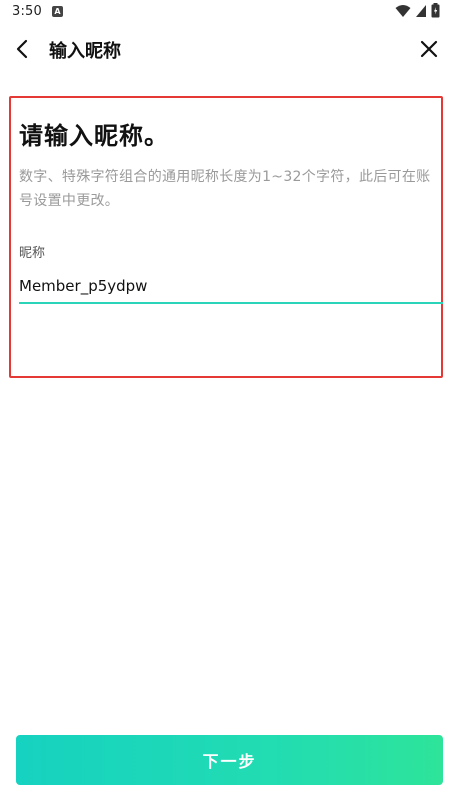 This screenshot has width=450, height=800. I want to click on status-icons, so click(417, 10).